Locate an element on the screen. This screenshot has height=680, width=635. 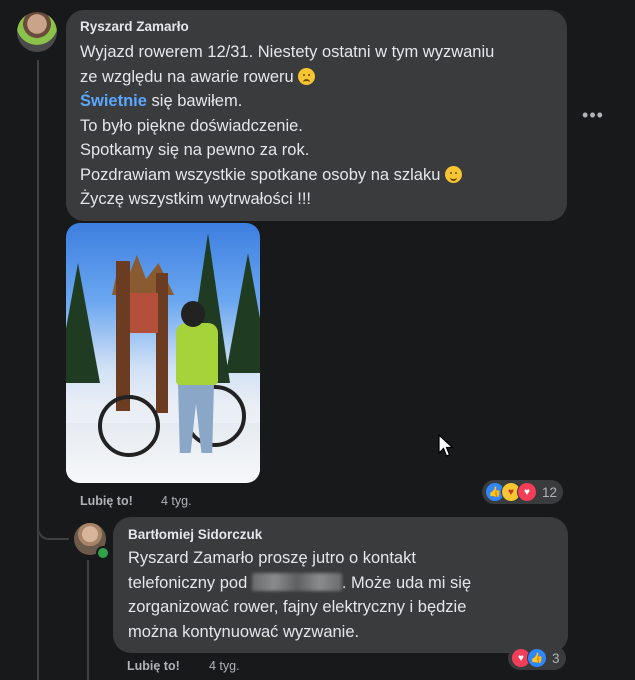
mouse-cursor-icon is located at coordinates (446, 445).